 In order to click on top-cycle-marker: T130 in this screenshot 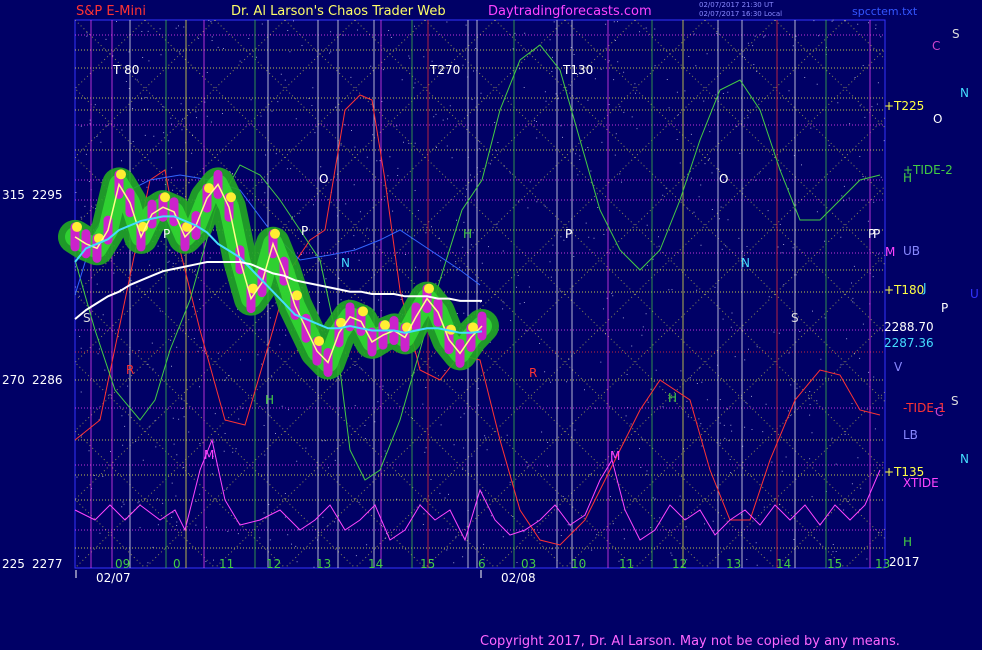, I will do `click(577, 70)`.